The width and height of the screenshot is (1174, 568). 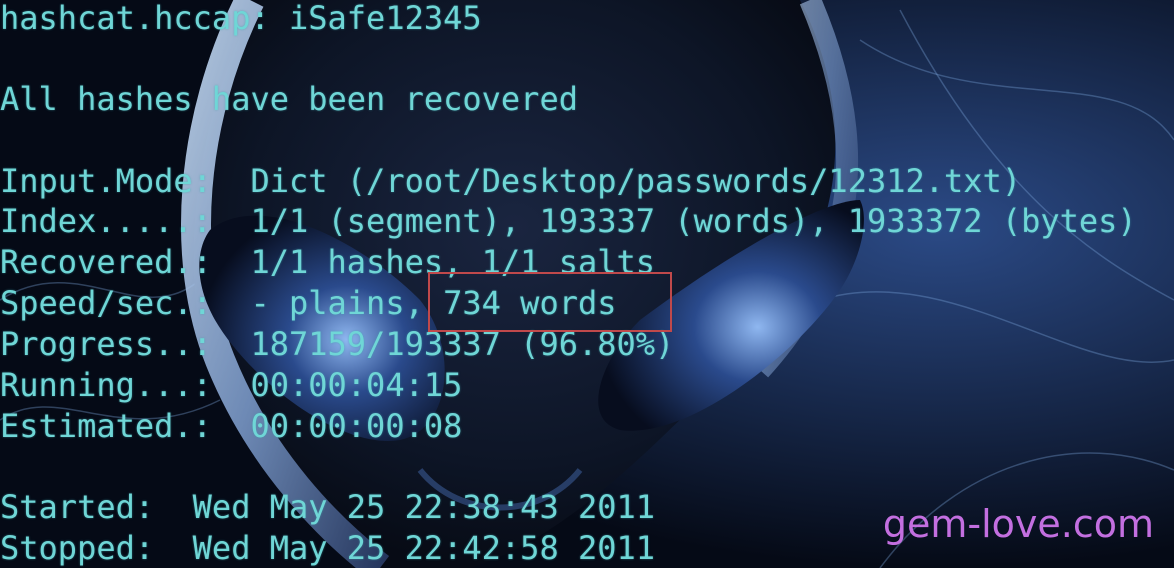 What do you see at coordinates (328, 507) in the screenshot?
I see `started-line: Started: Wed May 25 22:38:43 2011` at bounding box center [328, 507].